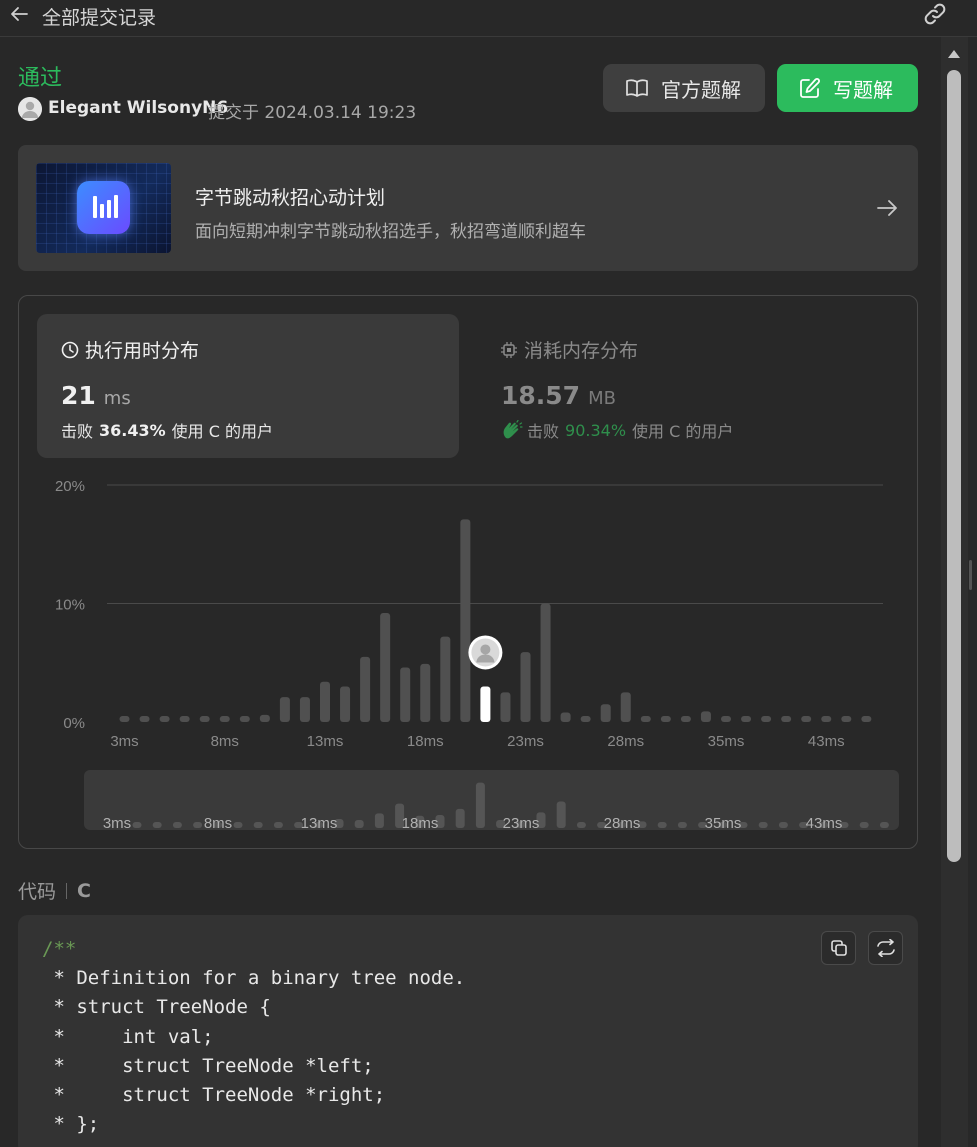  I want to click on code-line: * struct TreeNode *left;, so click(208, 1065).